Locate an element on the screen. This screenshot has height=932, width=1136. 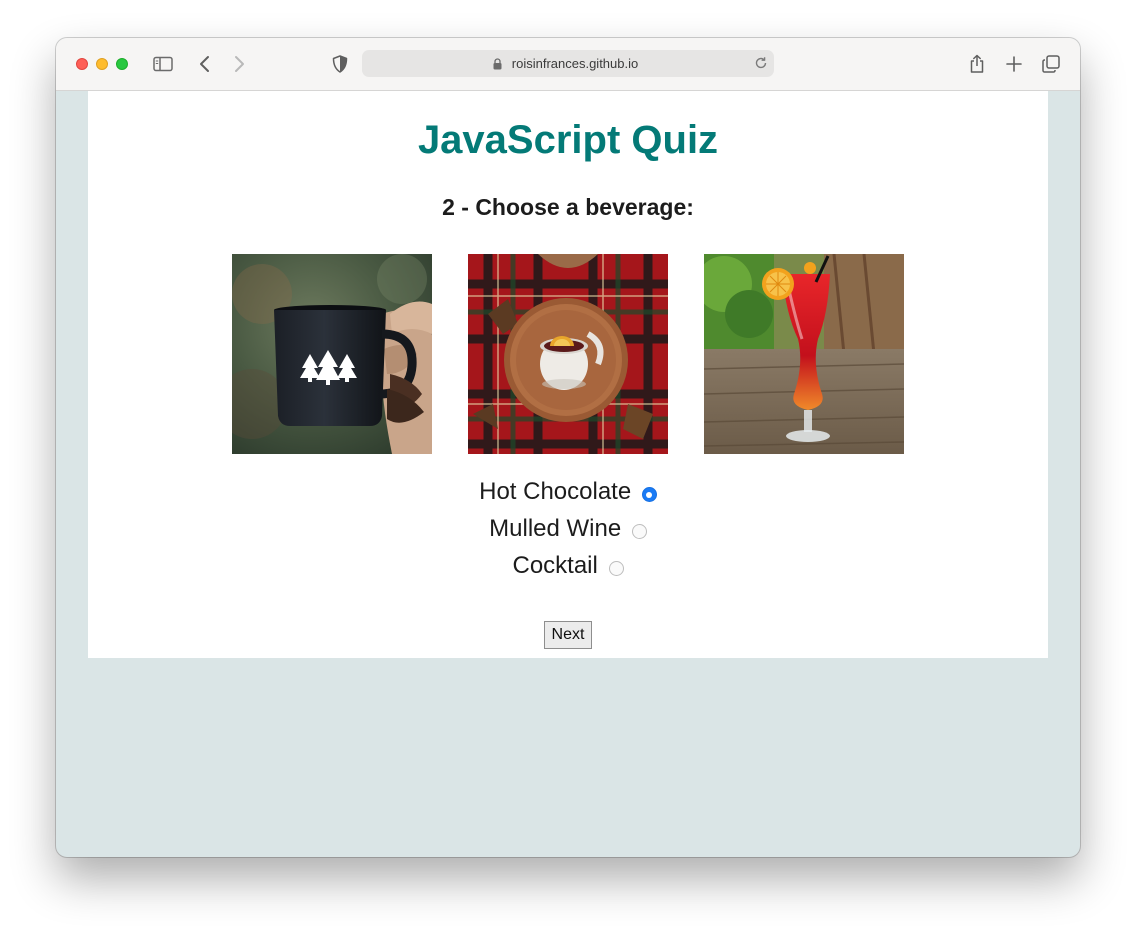
mulled-wine-image is located at coordinates (568, 354).